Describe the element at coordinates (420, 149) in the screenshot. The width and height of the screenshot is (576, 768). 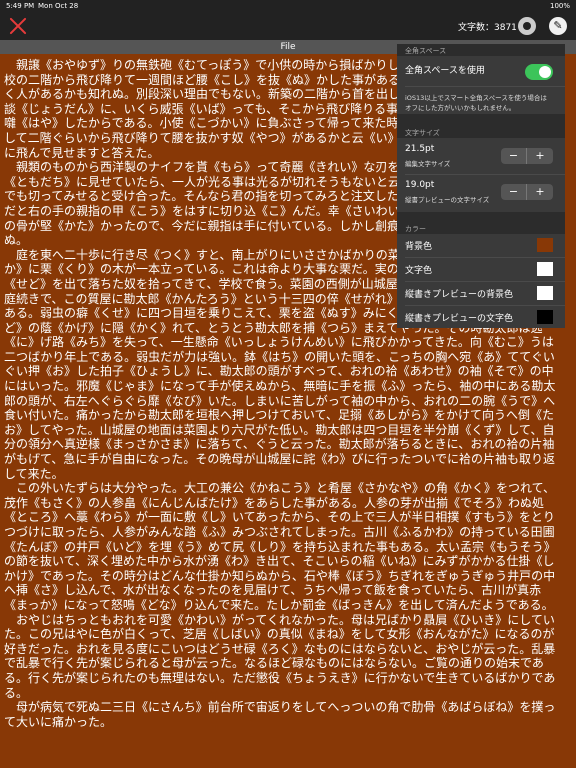
I see `editor-size-value: 21.5pt` at that location.